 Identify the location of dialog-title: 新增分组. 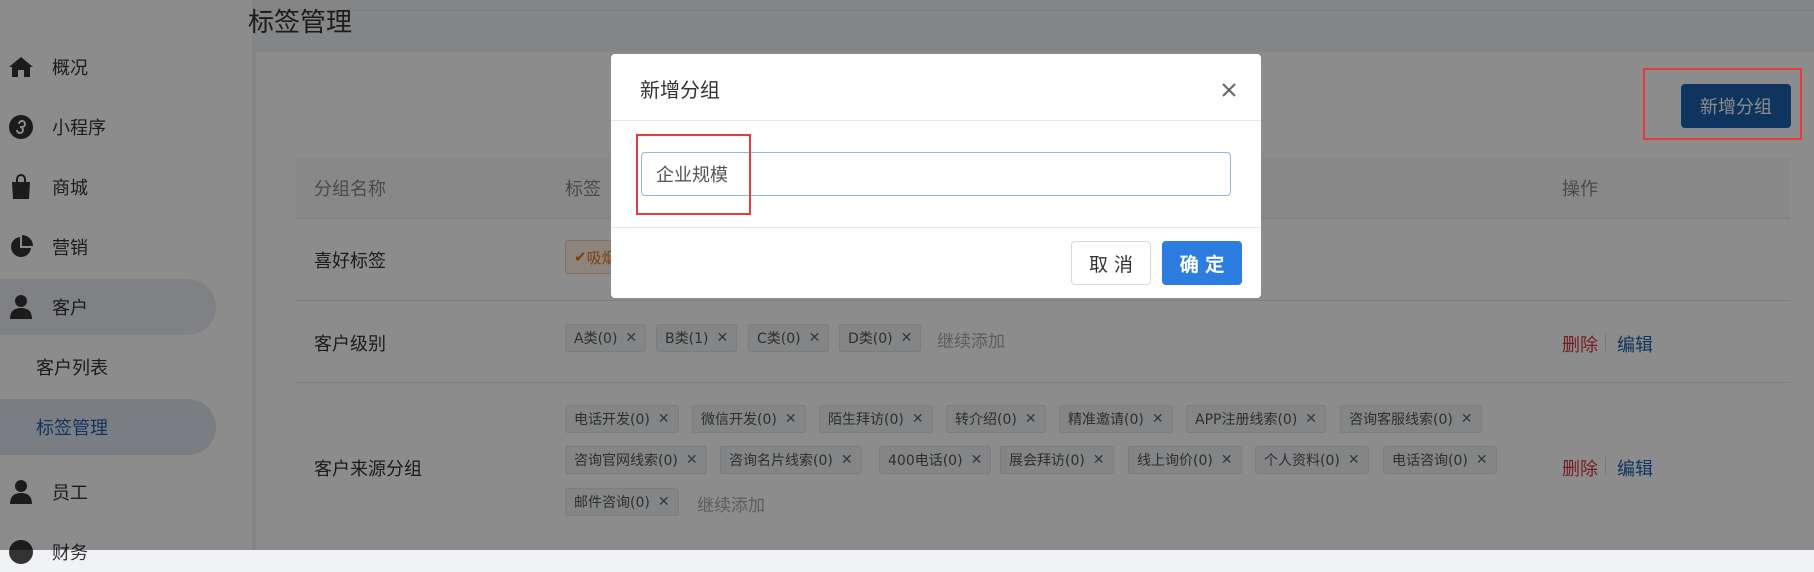
(680, 90).